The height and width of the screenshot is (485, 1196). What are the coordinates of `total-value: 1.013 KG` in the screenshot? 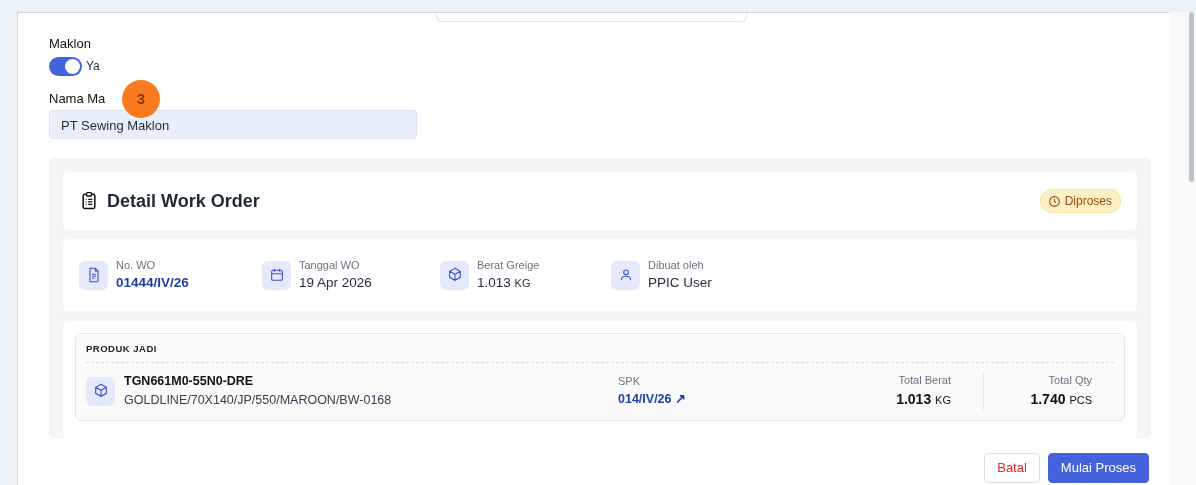 It's located at (923, 399).